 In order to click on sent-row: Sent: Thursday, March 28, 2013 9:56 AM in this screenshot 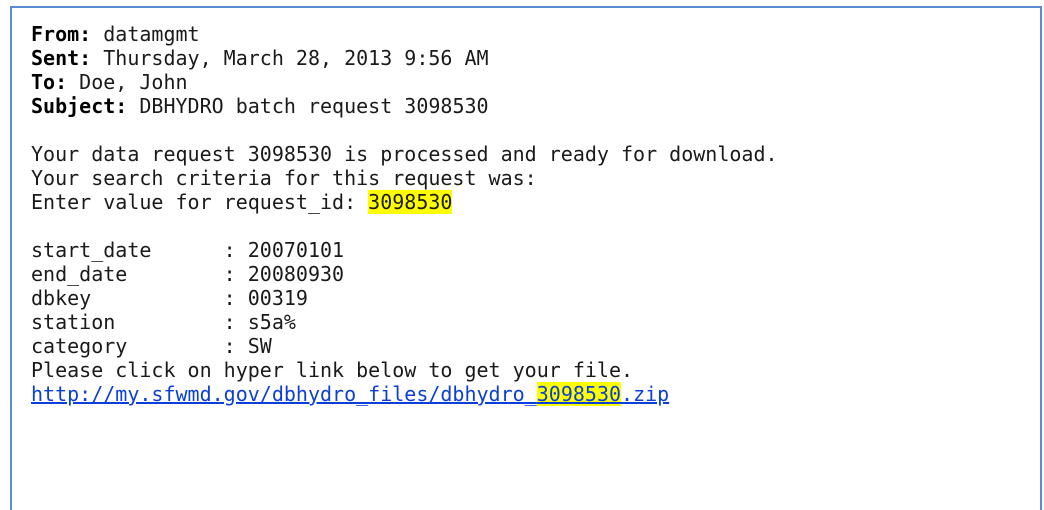, I will do `click(535, 58)`.